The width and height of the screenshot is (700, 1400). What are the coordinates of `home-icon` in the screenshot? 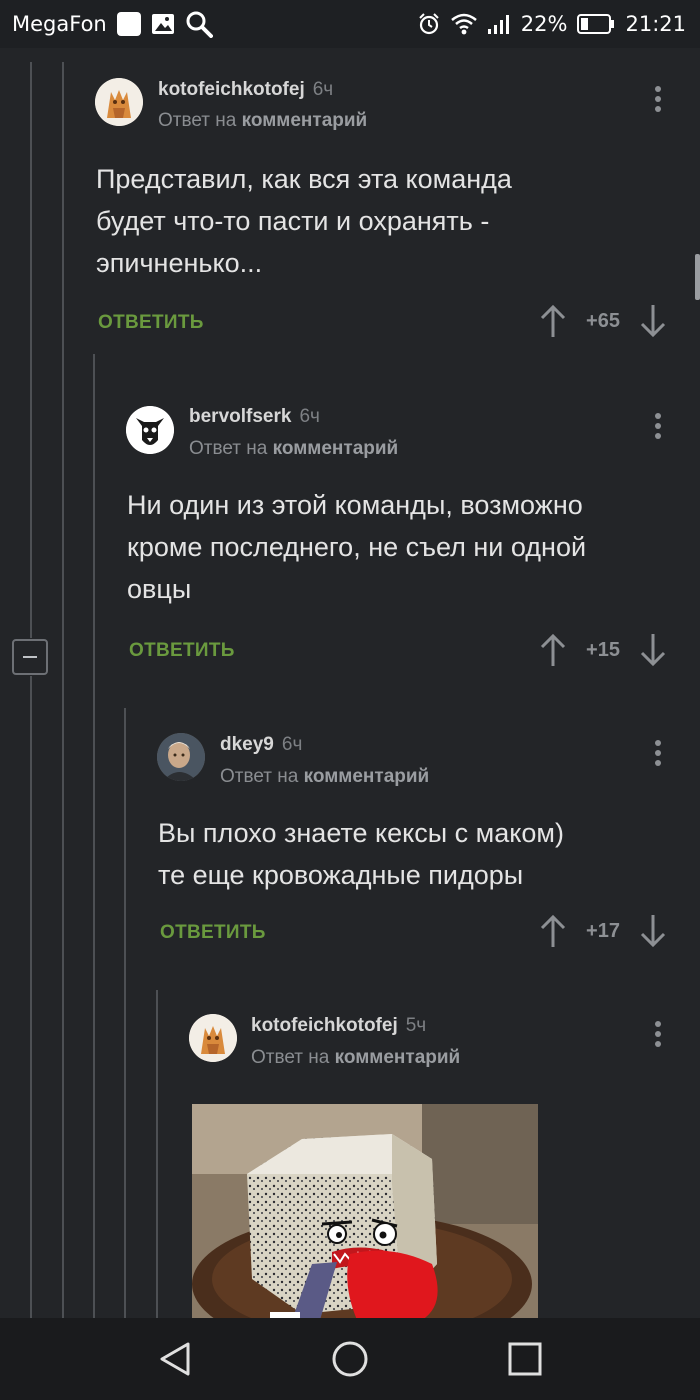 It's located at (350, 1359).